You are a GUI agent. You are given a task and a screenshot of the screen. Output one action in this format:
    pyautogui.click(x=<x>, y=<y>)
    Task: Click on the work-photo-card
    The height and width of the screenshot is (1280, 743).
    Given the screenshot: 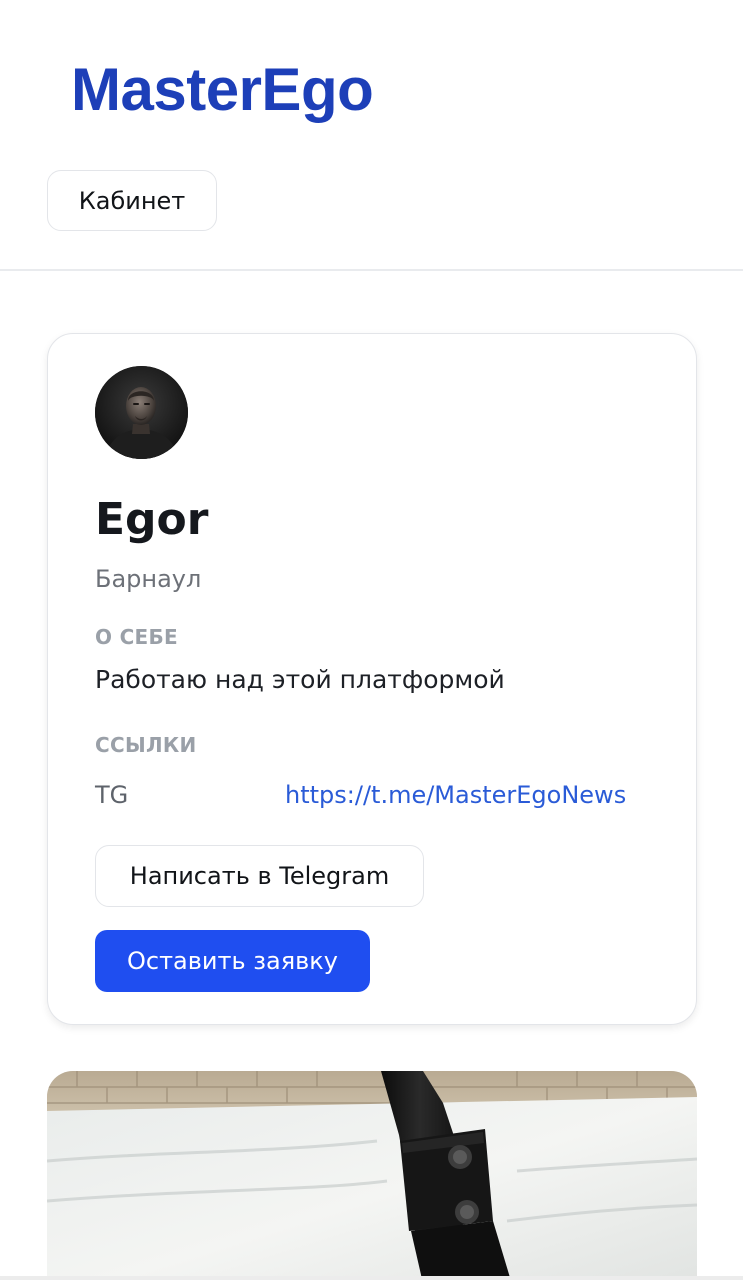 What is the action you would take?
    pyautogui.click(x=372, y=1175)
    